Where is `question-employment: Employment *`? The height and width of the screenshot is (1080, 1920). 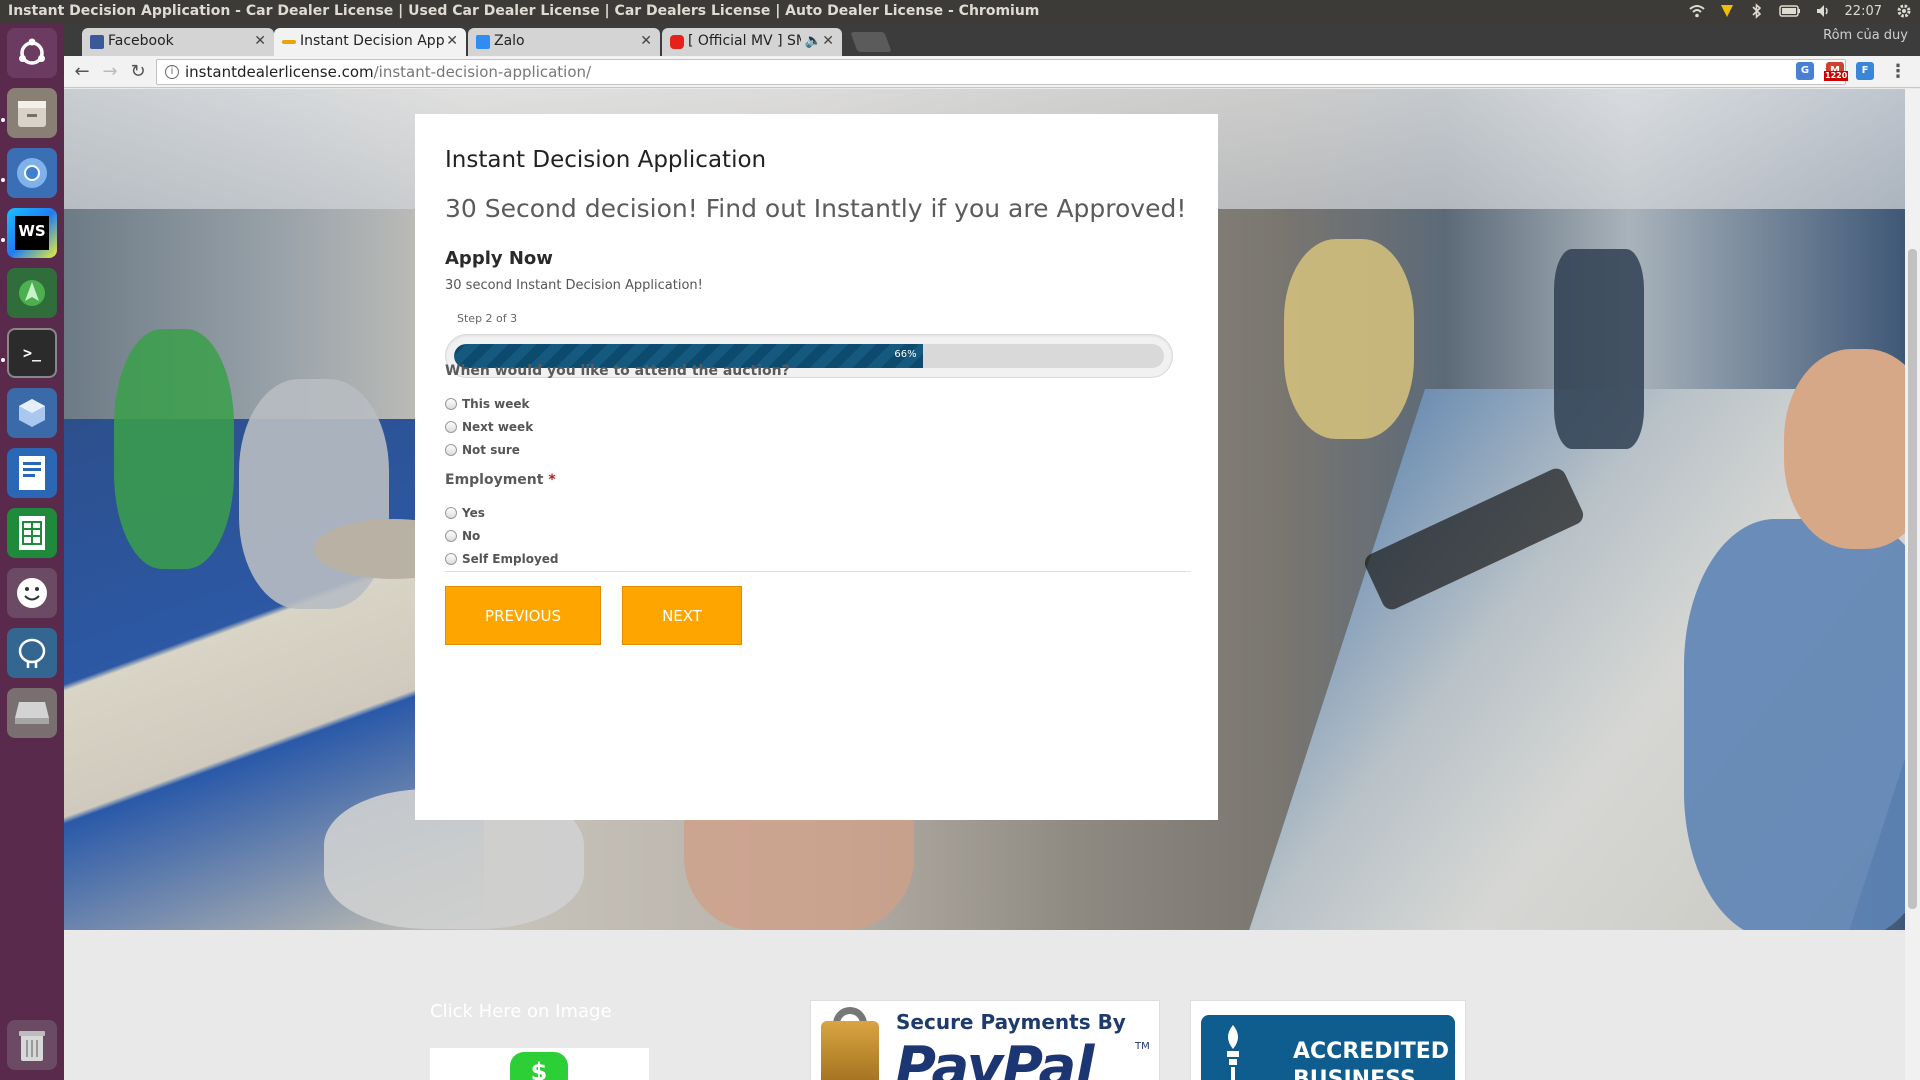 question-employment: Employment * is located at coordinates (500, 480).